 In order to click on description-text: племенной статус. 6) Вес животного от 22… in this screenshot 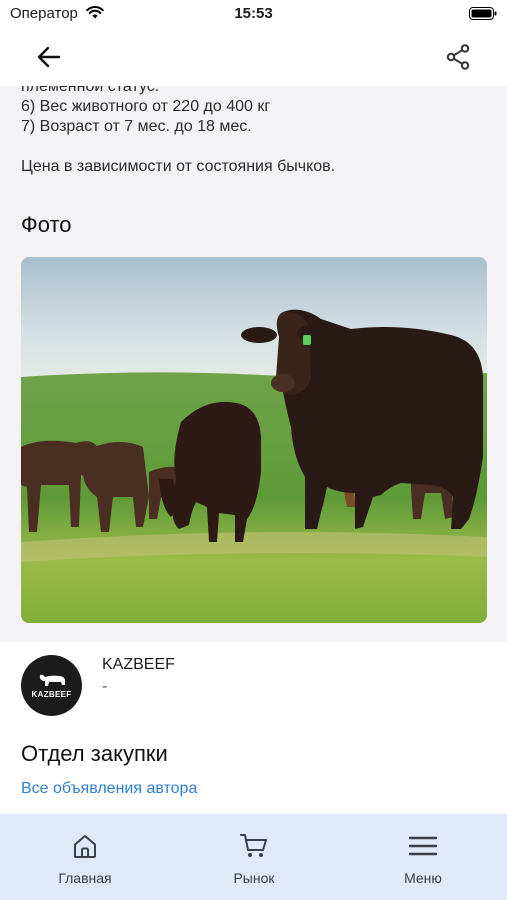, I will do `click(256, 111)`.